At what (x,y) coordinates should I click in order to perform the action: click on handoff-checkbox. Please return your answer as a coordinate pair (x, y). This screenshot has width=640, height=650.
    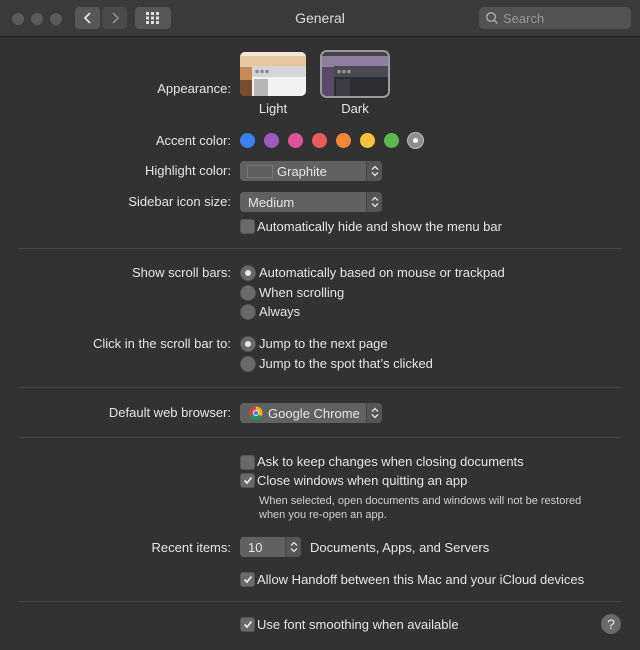
    Looking at the image, I should click on (247, 579).